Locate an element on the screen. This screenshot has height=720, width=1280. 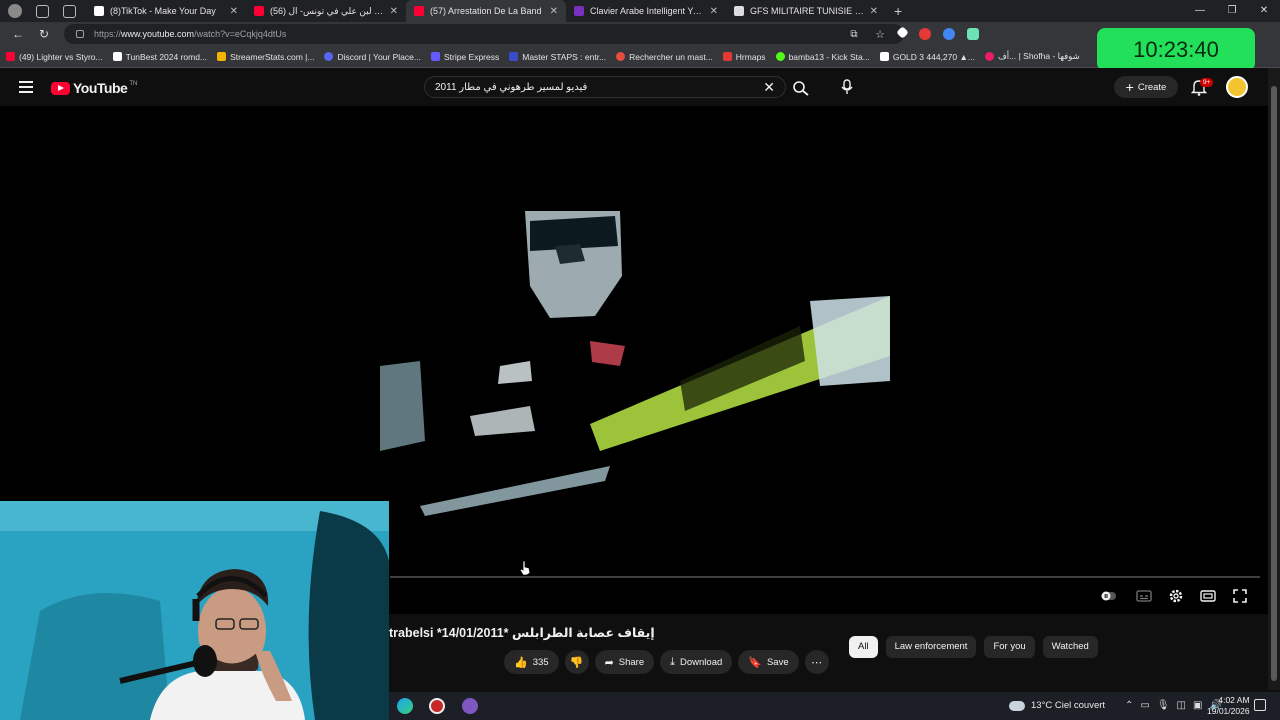
progress-bar is located at coordinates (825, 577).